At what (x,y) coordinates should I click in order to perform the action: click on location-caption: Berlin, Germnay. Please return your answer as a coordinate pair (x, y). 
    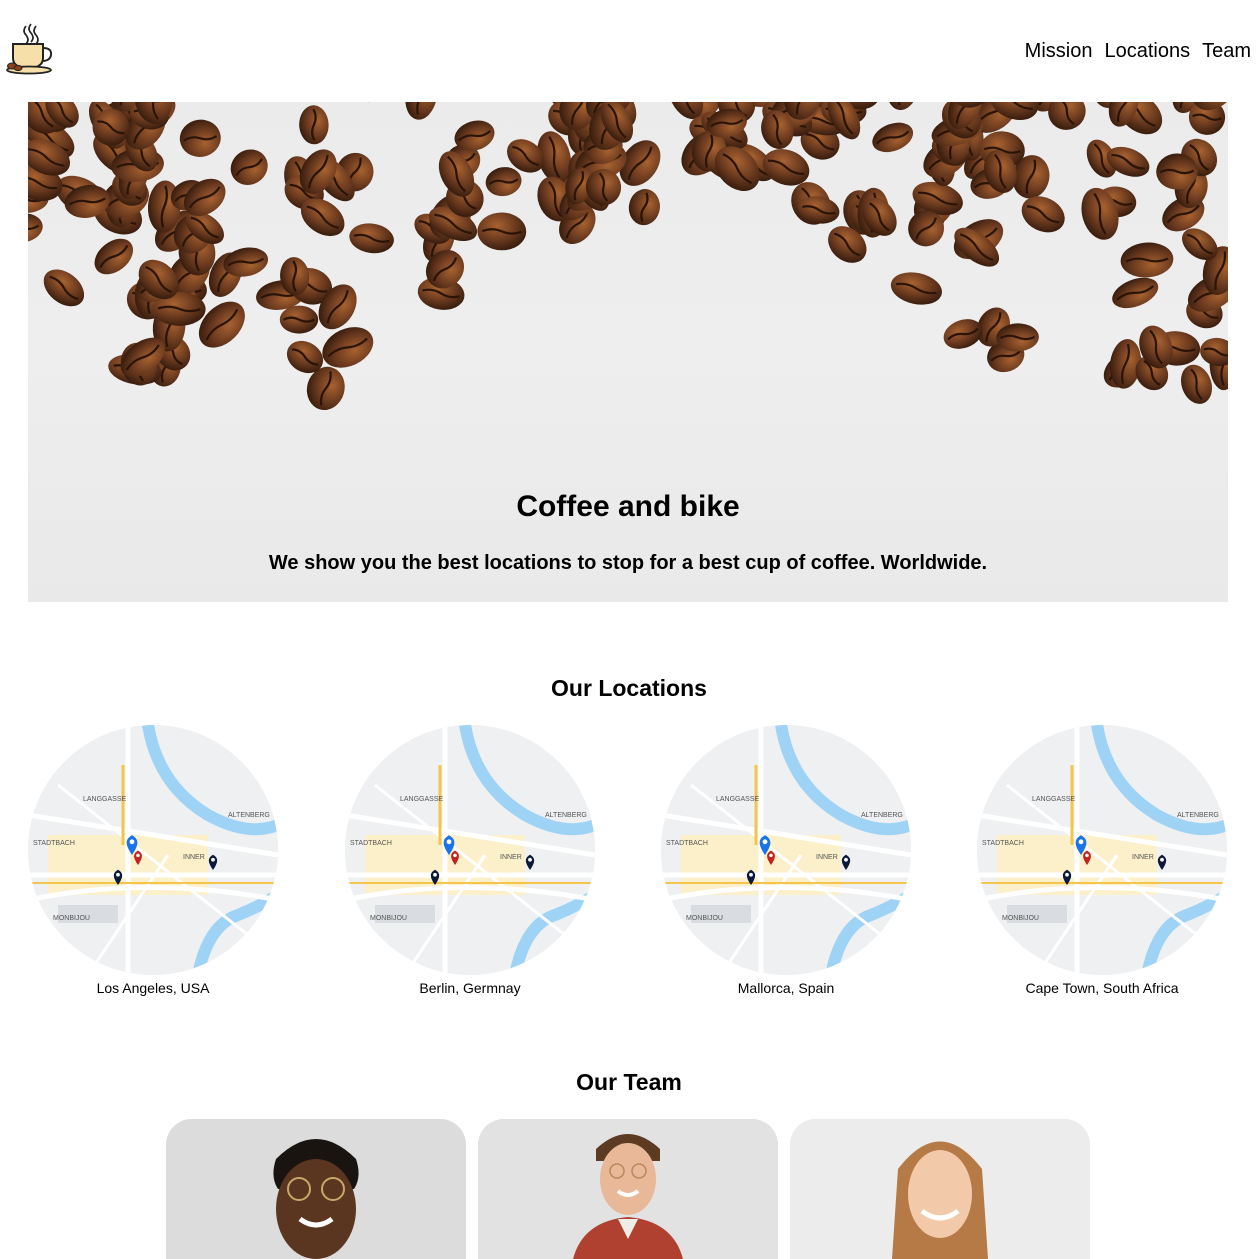
    Looking at the image, I should click on (470, 988).